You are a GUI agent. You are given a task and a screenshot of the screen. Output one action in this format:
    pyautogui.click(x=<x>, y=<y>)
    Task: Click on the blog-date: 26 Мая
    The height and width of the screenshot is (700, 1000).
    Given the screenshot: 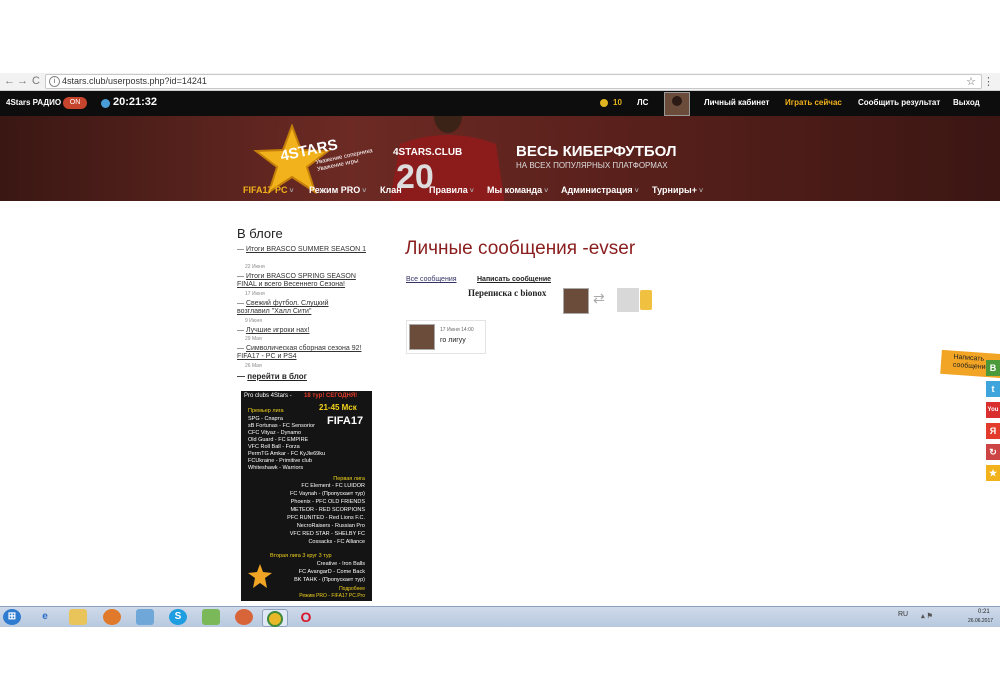 What is the action you would take?
    pyautogui.click(x=253, y=366)
    